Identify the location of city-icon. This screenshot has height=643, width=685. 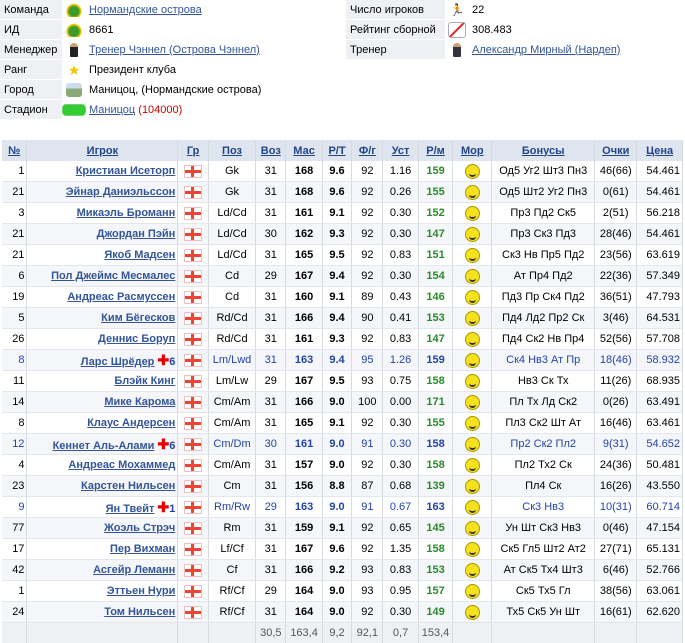
(74, 90).